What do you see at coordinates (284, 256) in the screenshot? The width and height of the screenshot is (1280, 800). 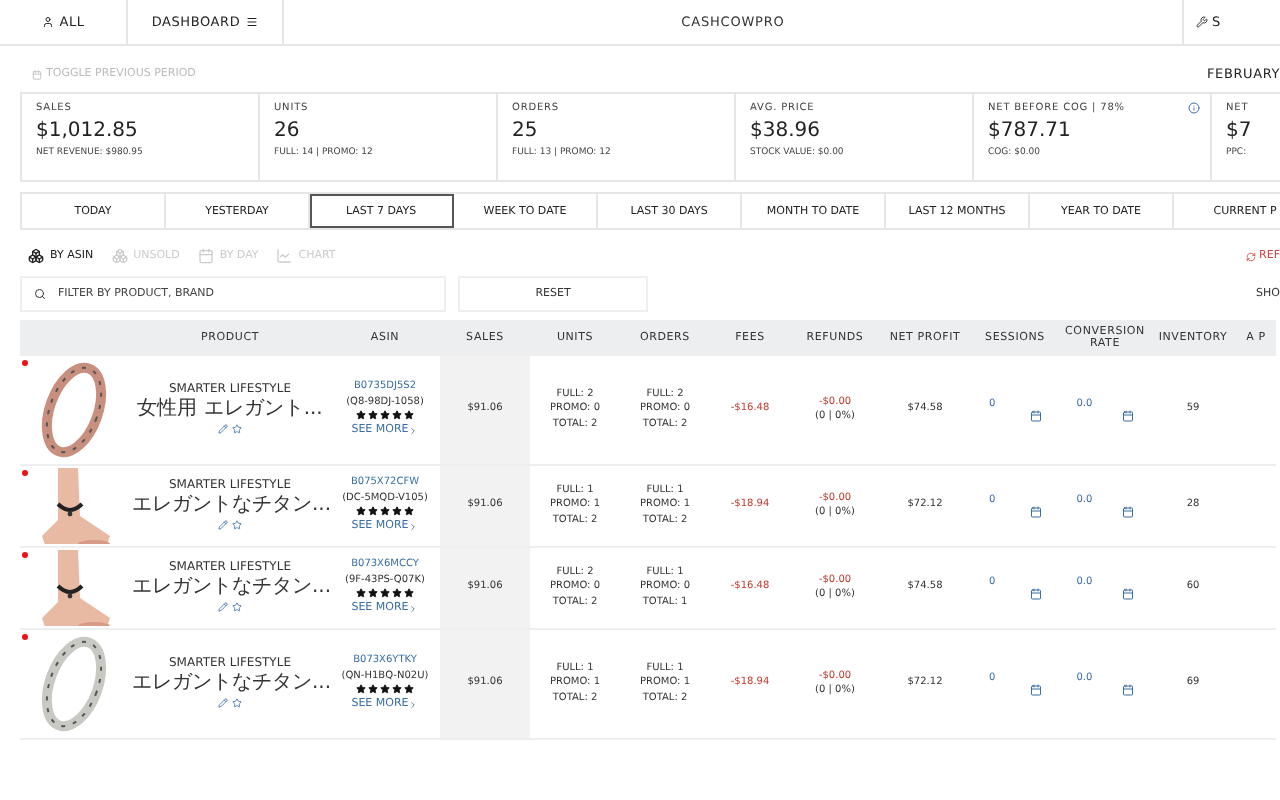 I see `line-chart-icon` at bounding box center [284, 256].